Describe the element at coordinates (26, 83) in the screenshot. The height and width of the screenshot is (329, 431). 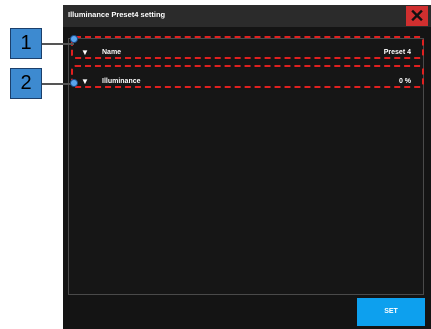
I see `callout-label-2: 2` at that location.